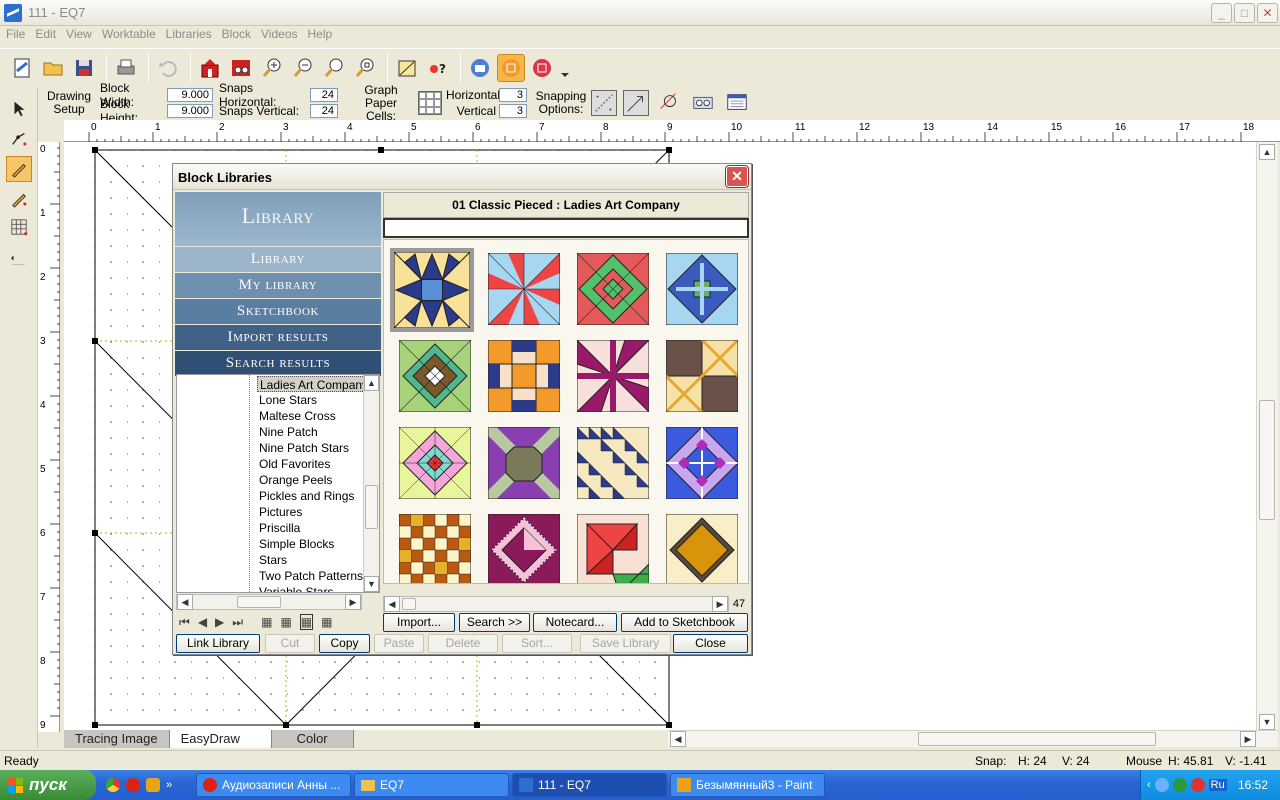 The image size is (1280, 800). I want to click on graph-paper-icon, so click(430, 103).